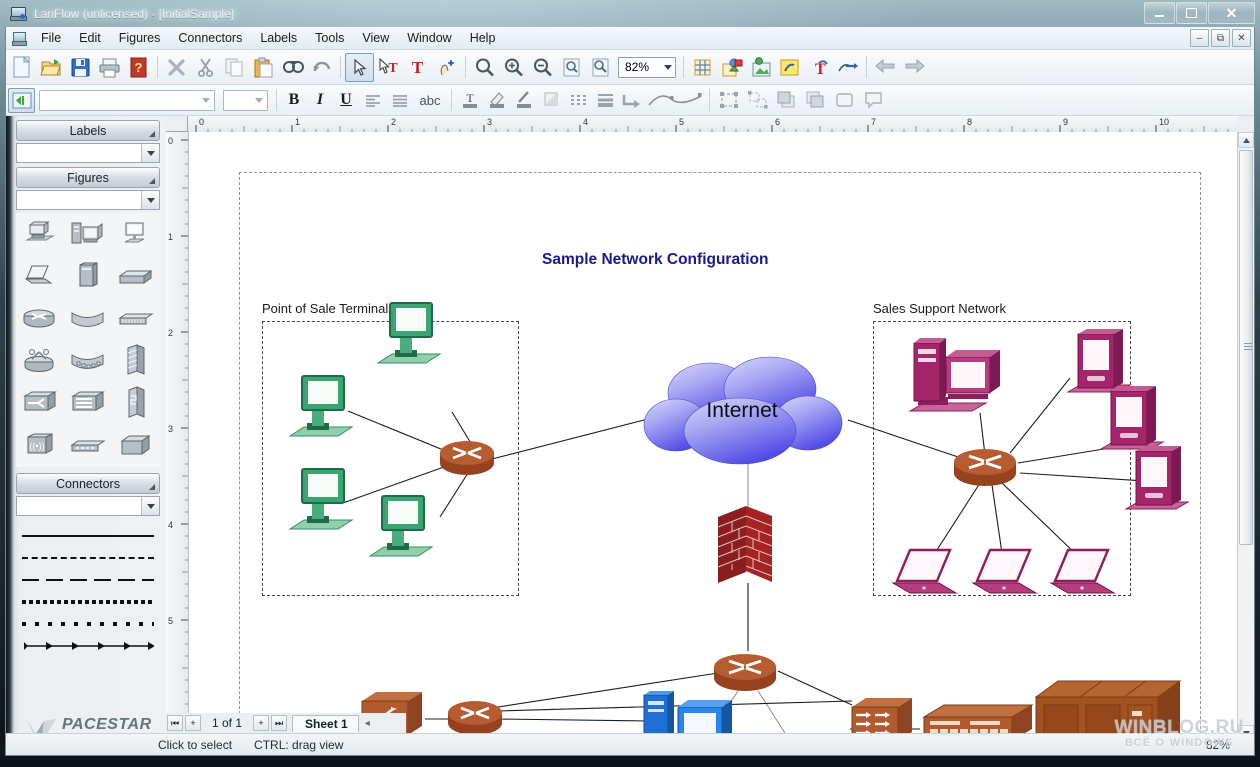  Describe the element at coordinates (88, 624) in the screenshot. I see `connector-dotted-wide` at that location.